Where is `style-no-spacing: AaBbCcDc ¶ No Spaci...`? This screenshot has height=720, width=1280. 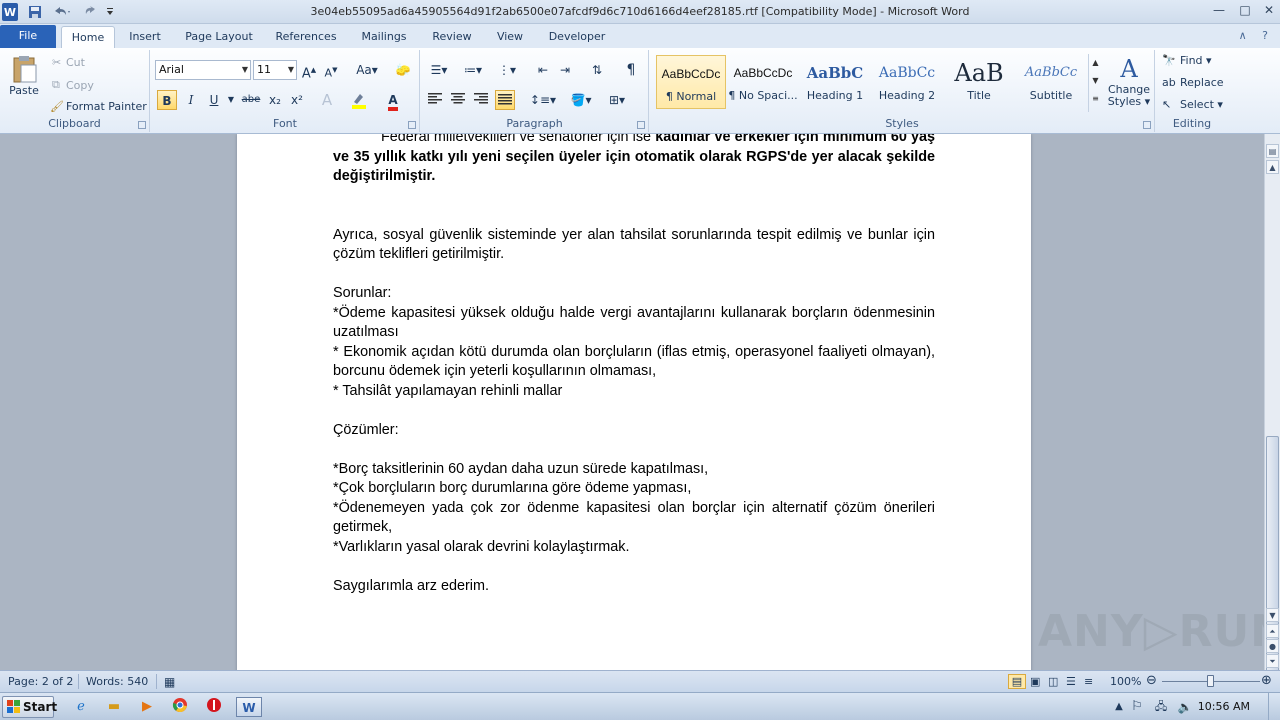 style-no-spacing: AaBbCcDc ¶ No Spaci... is located at coordinates (763, 82).